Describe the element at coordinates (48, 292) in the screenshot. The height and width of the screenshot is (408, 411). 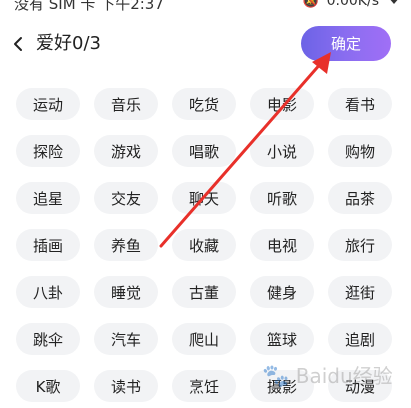
I see `hobby-tag: 八卦` at that location.